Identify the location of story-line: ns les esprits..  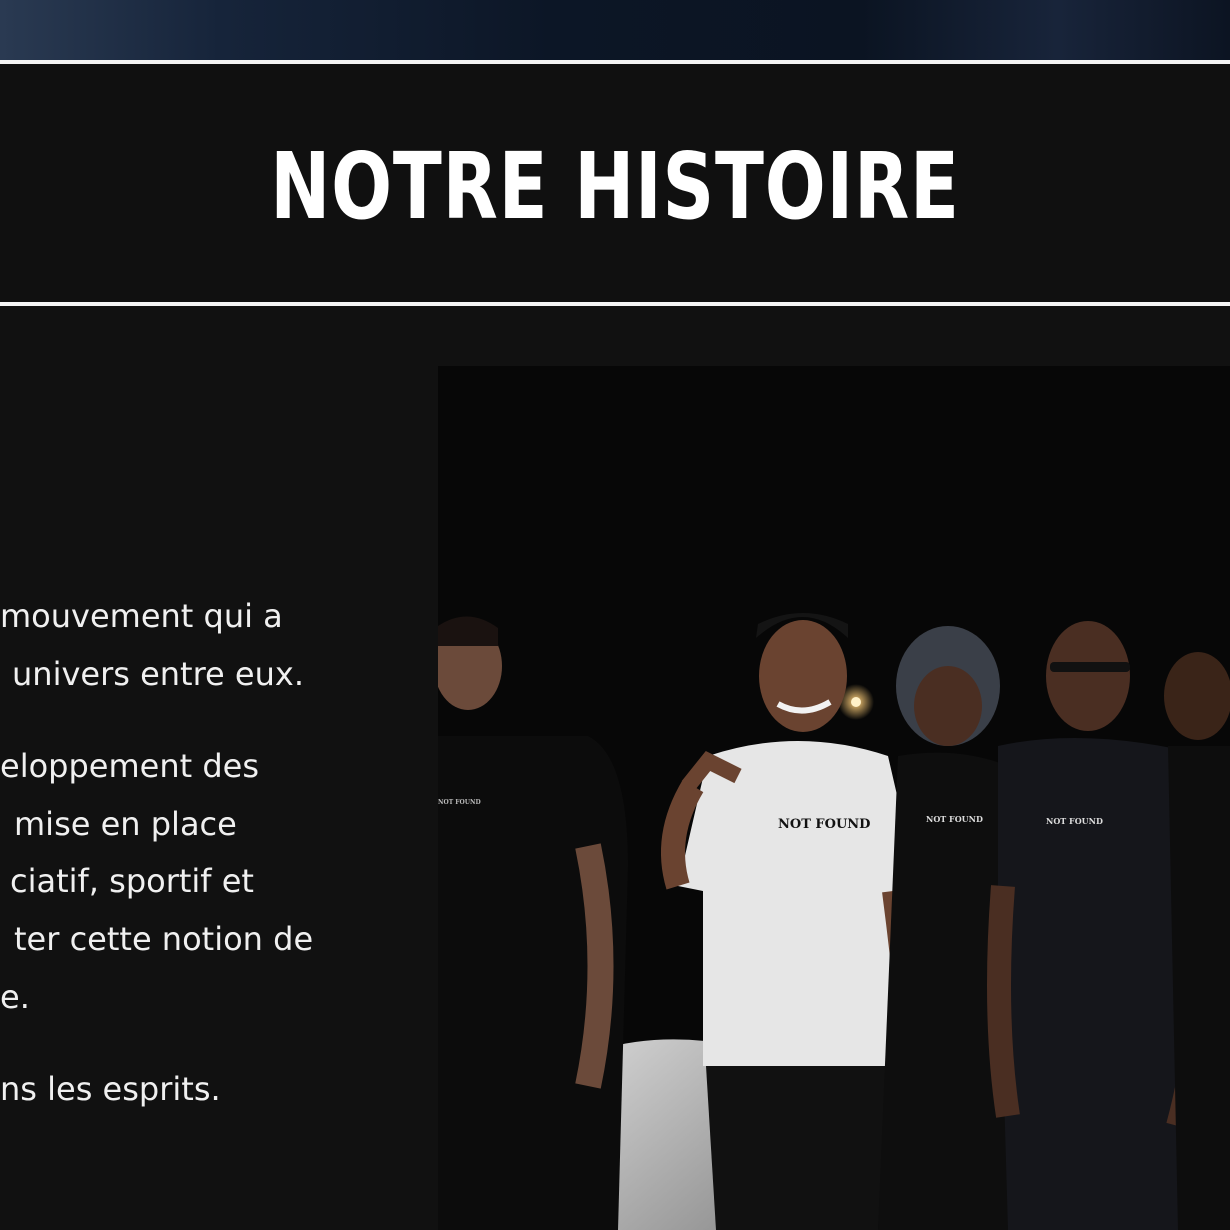
(110, 1089).